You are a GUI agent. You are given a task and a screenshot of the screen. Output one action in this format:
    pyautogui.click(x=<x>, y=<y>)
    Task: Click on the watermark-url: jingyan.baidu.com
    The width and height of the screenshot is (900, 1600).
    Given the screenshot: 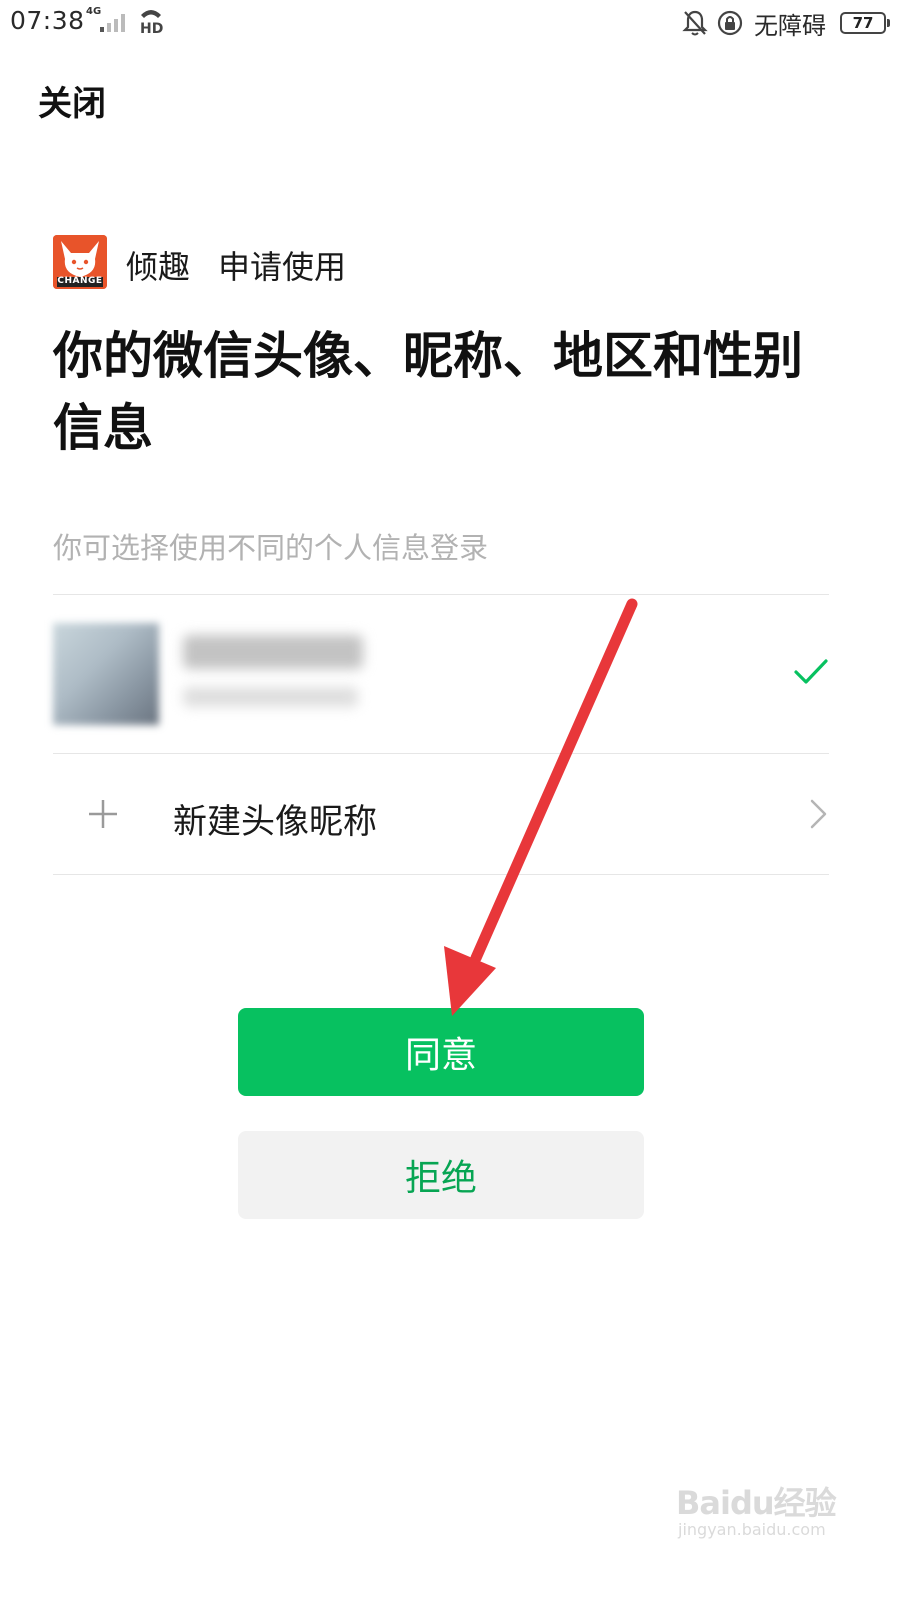 What is the action you would take?
    pyautogui.click(x=752, y=1529)
    